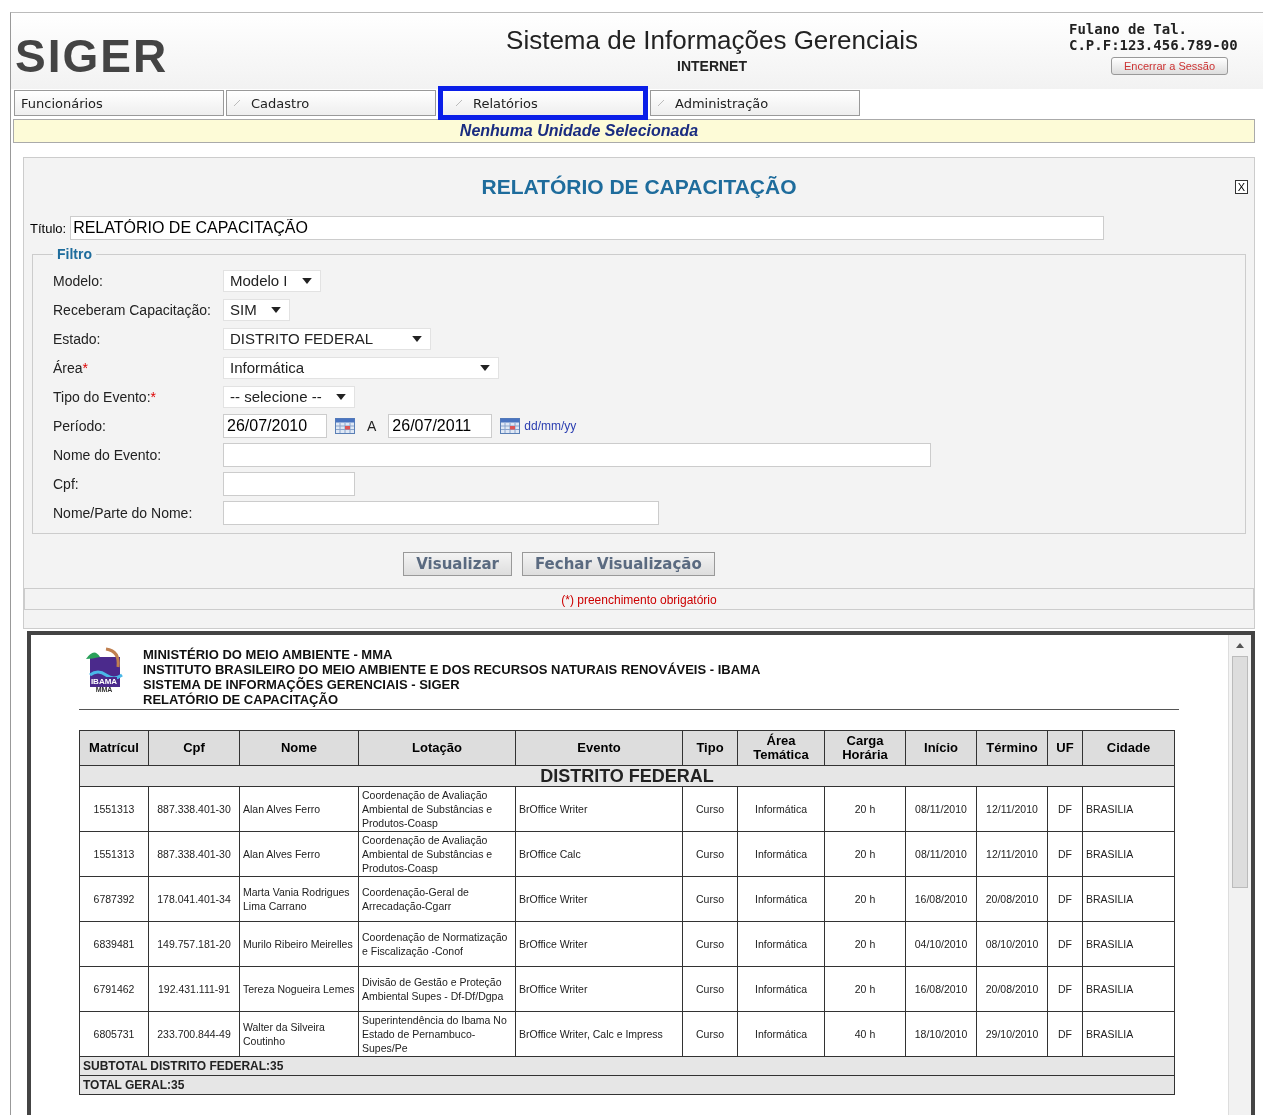 This screenshot has height=1115, width=1263. I want to click on table-cell: 233.700.844-49, so click(194, 1034).